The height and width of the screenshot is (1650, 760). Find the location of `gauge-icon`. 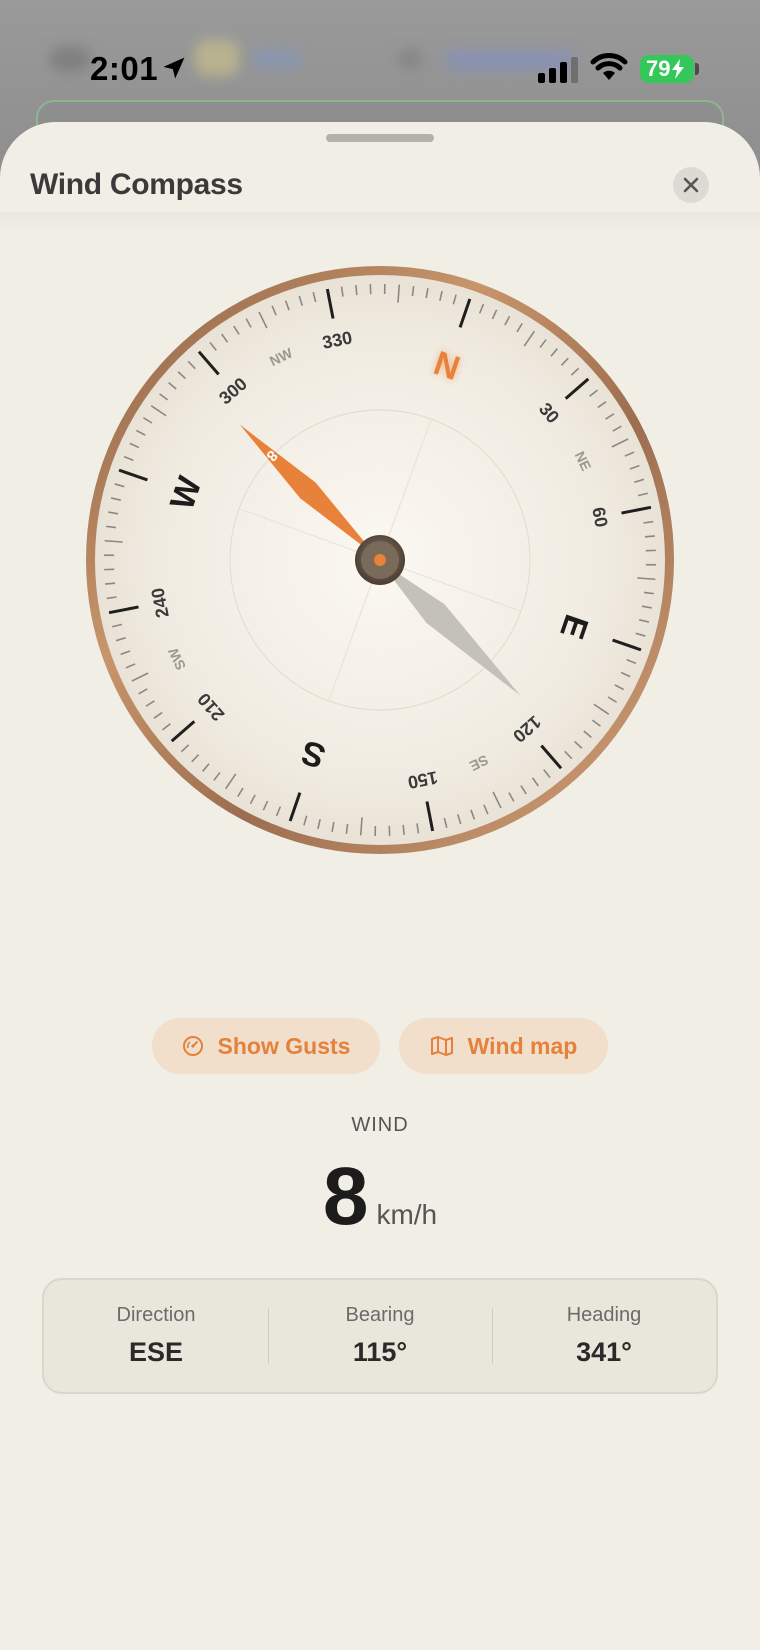

gauge-icon is located at coordinates (192, 1046).